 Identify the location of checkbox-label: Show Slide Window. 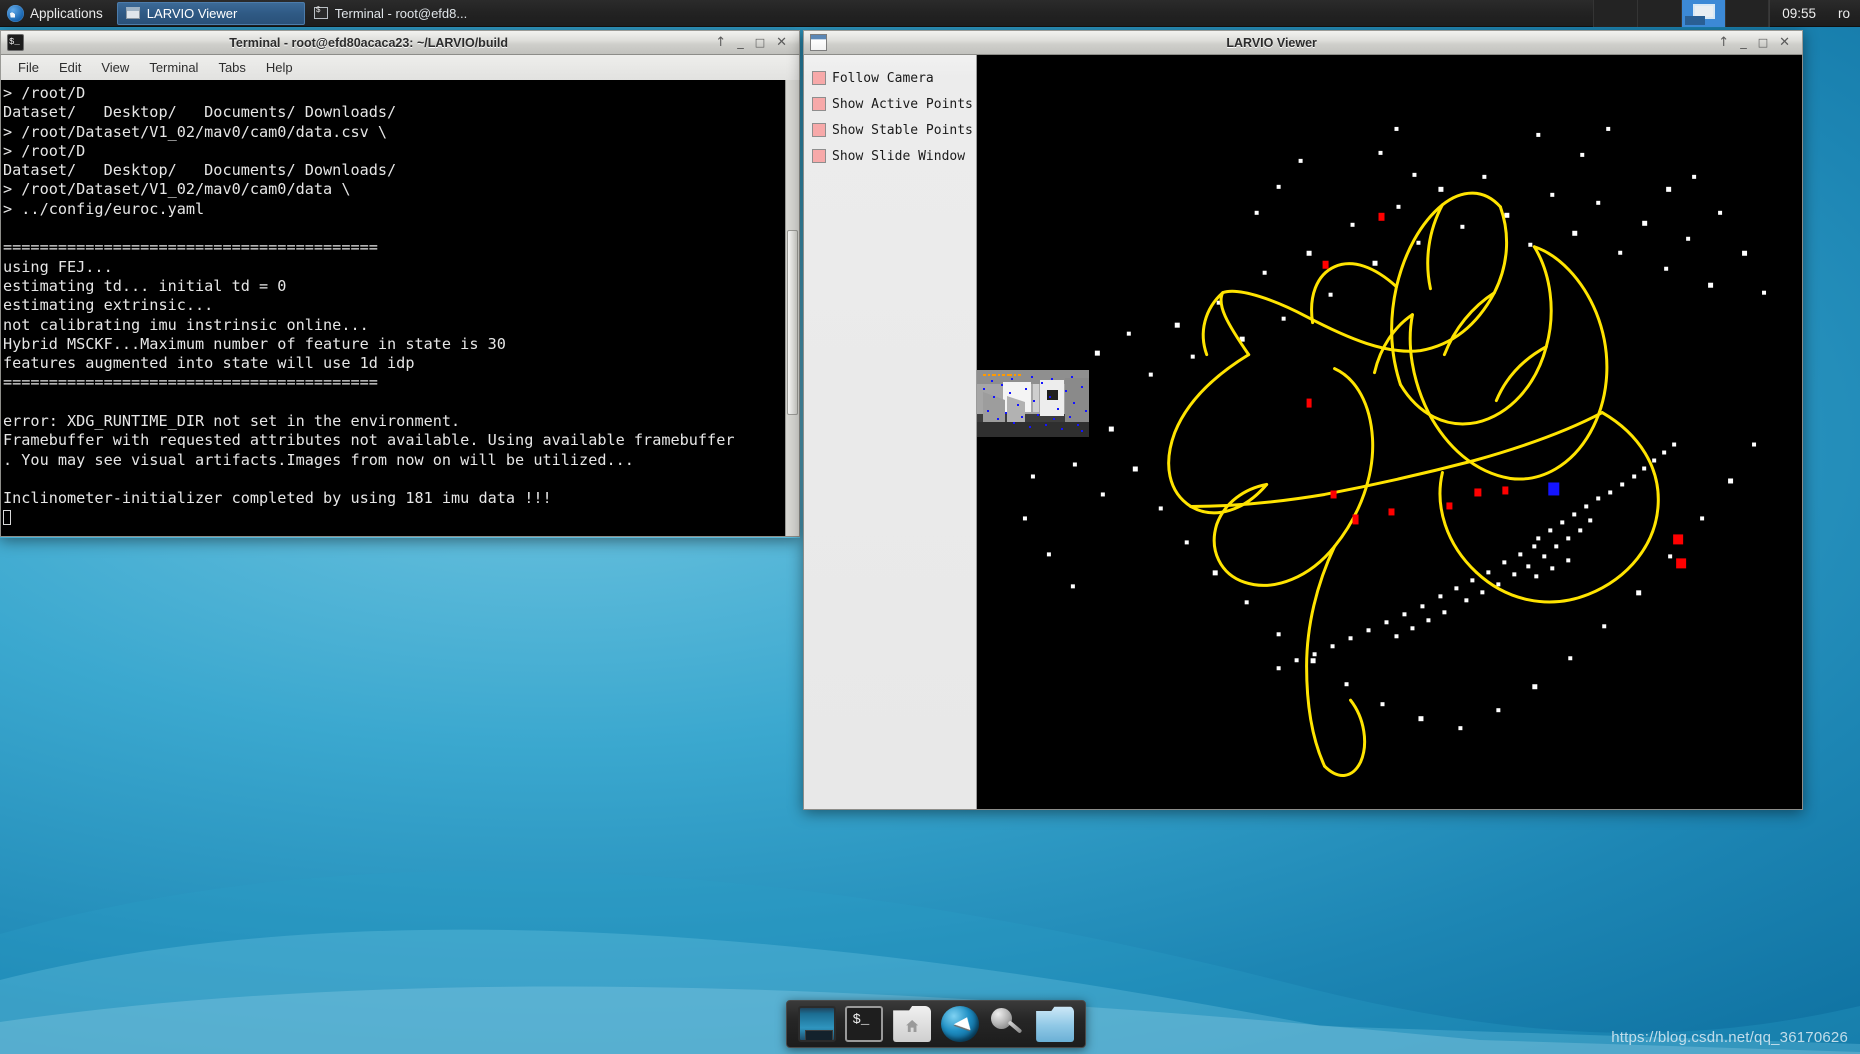
(899, 156).